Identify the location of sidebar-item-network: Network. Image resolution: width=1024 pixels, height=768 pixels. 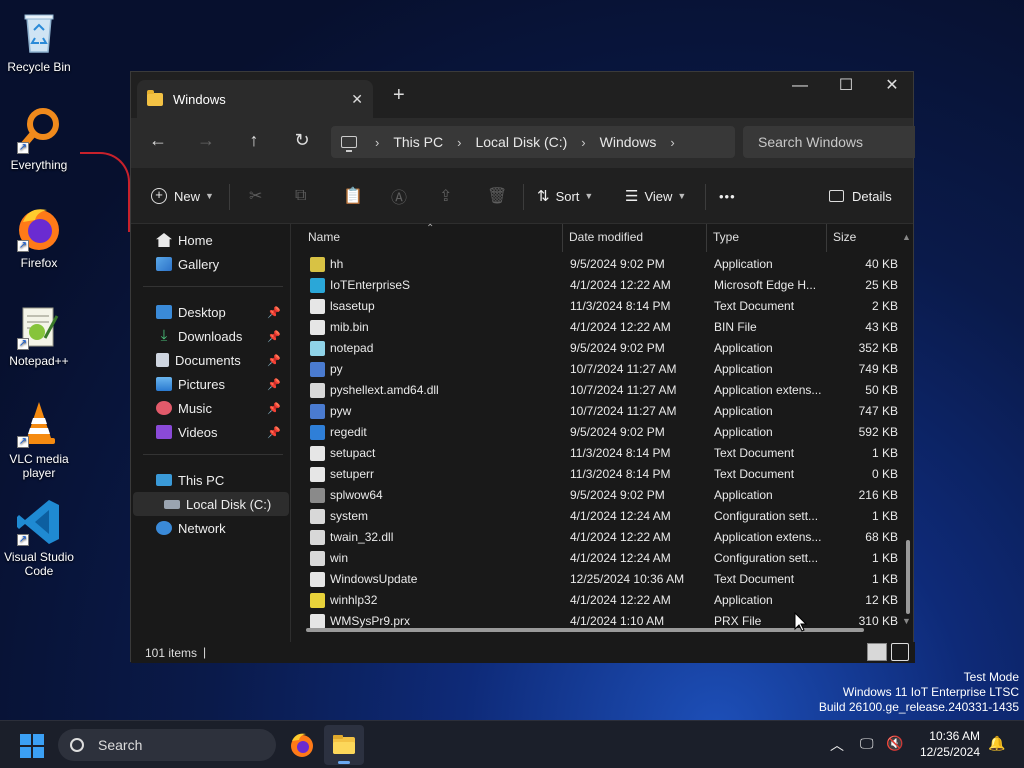
(209, 528).